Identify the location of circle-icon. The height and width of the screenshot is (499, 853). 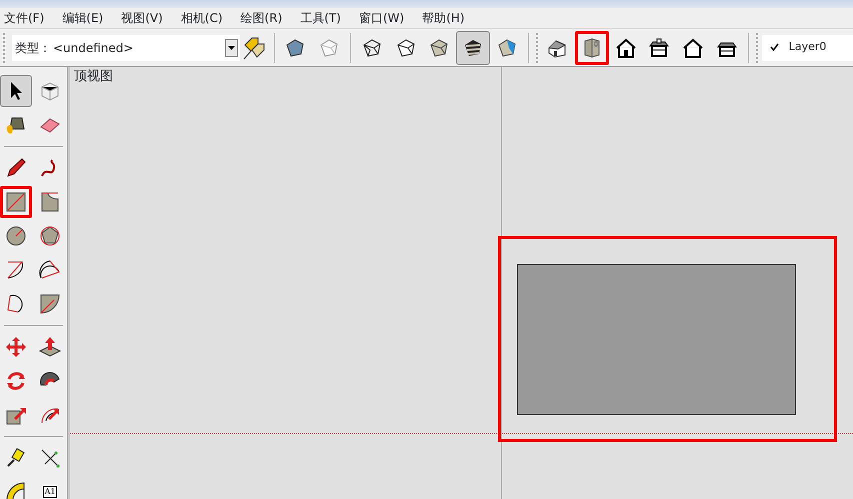
(16, 236).